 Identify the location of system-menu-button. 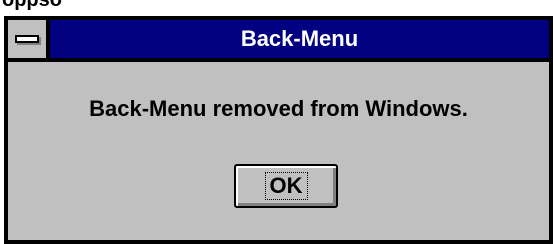
(29, 39).